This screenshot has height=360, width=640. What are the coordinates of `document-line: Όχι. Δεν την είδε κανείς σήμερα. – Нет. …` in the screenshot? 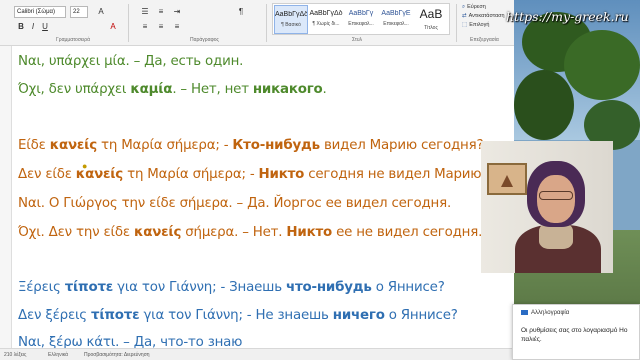 It's located at (250, 232).